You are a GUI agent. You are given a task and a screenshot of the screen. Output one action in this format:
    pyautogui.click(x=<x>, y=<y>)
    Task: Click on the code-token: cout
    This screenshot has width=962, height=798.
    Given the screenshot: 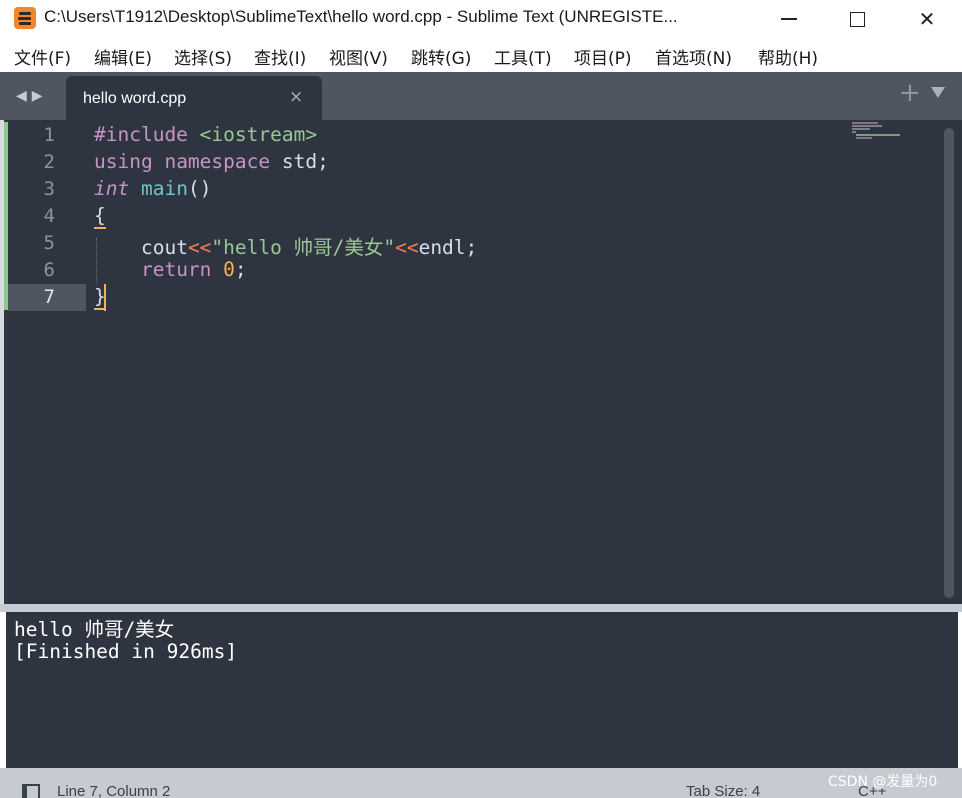 What is the action you would take?
    pyautogui.click(x=164, y=247)
    